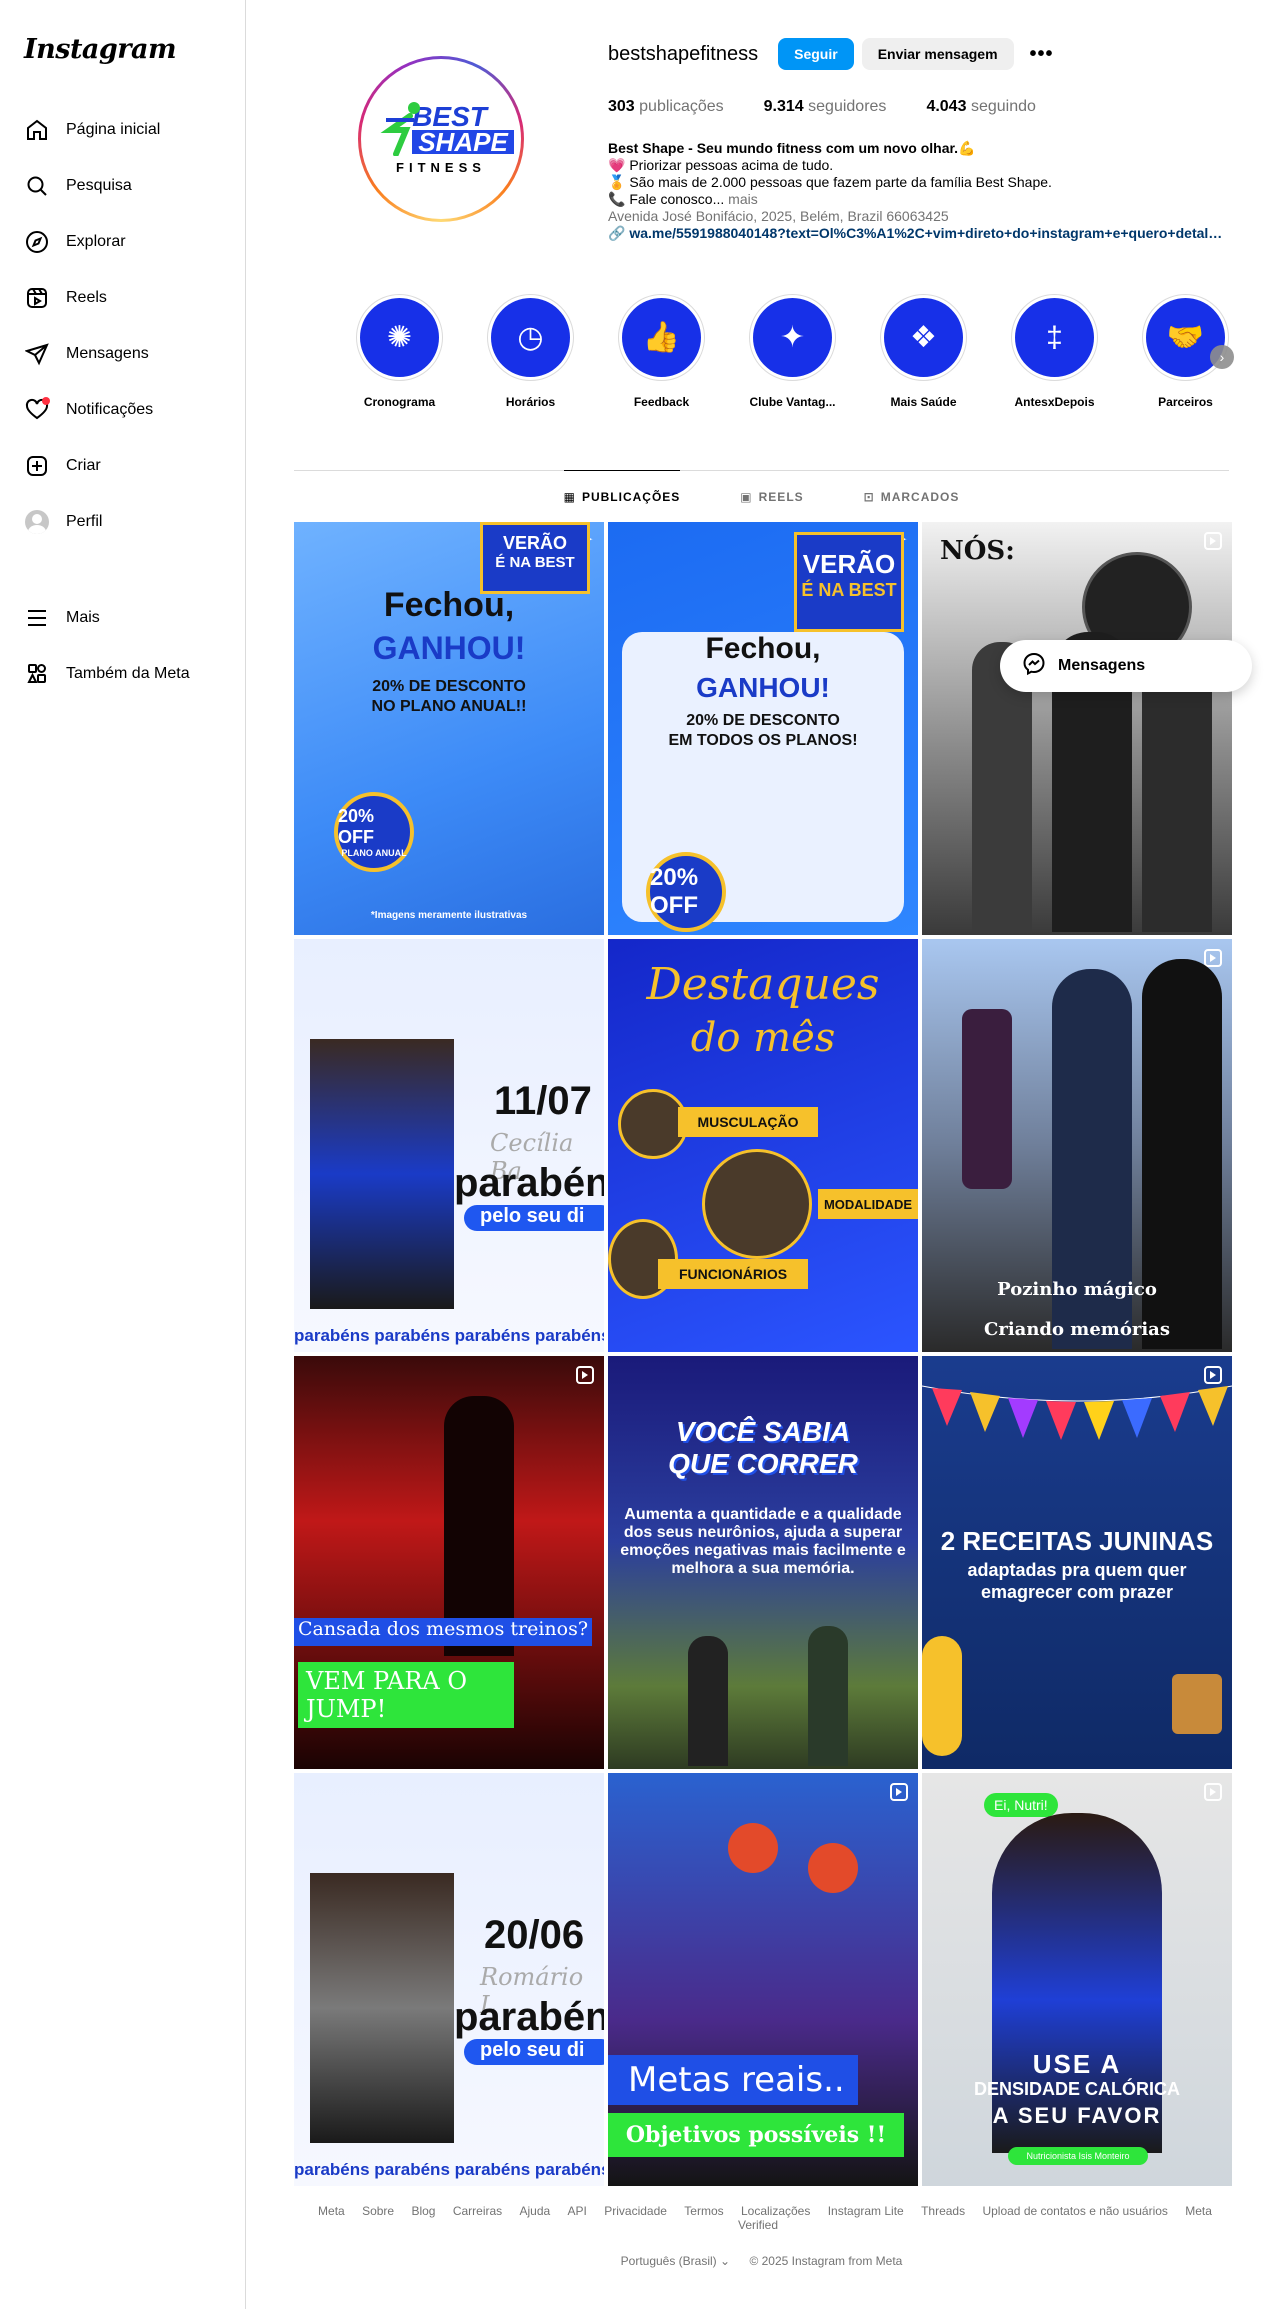 The height and width of the screenshot is (2309, 1265). What do you see at coordinates (828, 1696) in the screenshot?
I see `runner-figure` at bounding box center [828, 1696].